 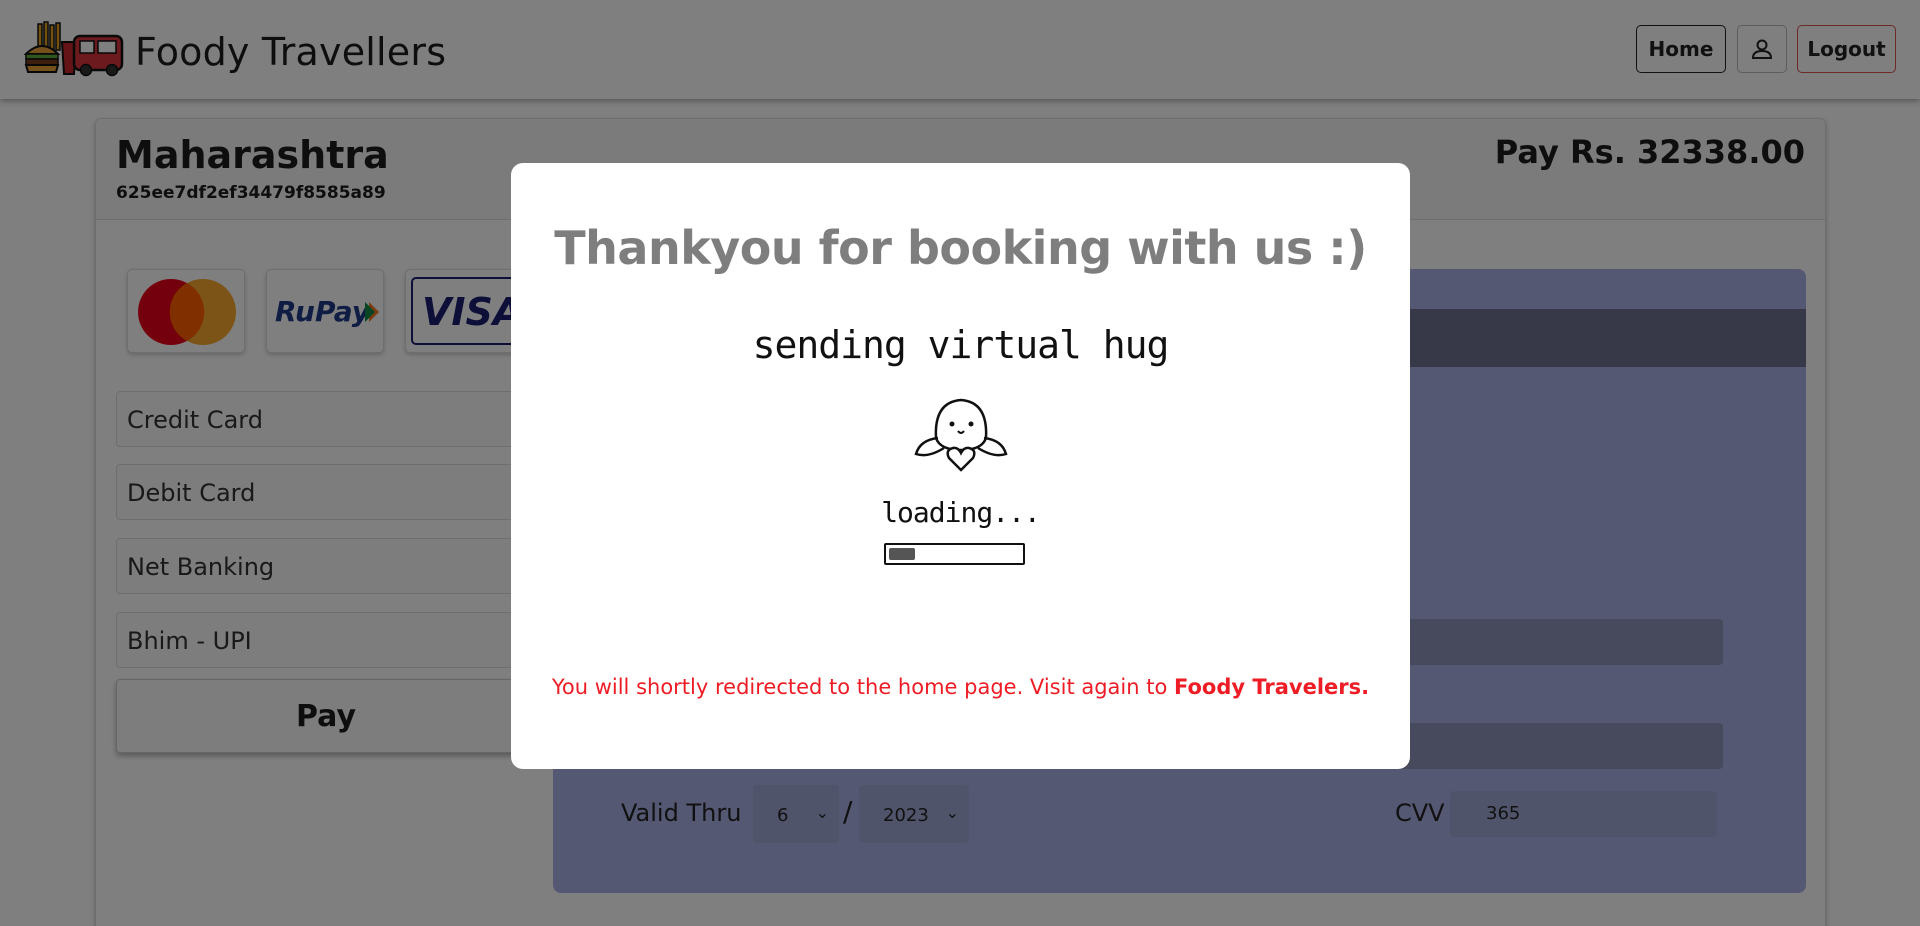 What do you see at coordinates (902, 554) in the screenshot?
I see `loading-bar-fill` at bounding box center [902, 554].